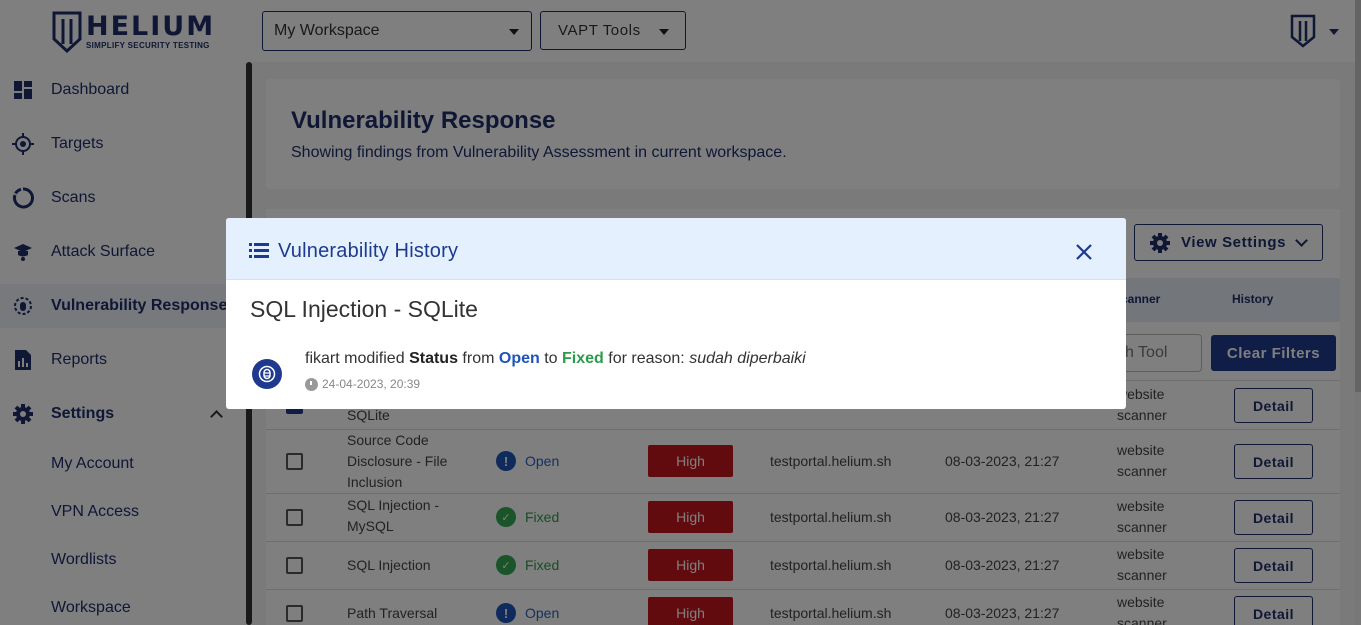 The height and width of the screenshot is (625, 1361). What do you see at coordinates (676, 249) in the screenshot?
I see `dialog-header: Vulnerability History` at bounding box center [676, 249].